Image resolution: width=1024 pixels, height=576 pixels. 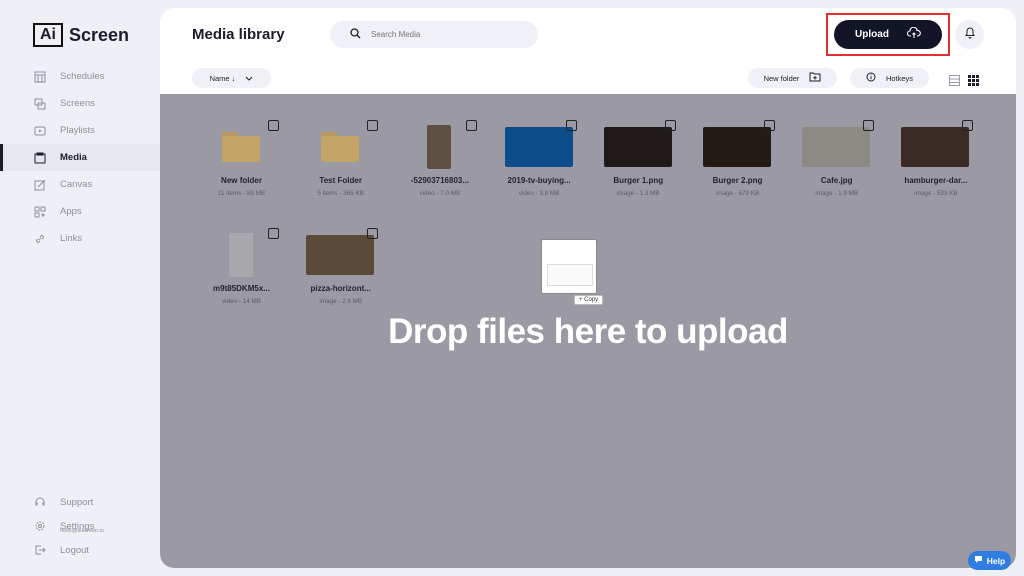 I want to click on sidebar-item-label: Media, so click(x=73, y=157).